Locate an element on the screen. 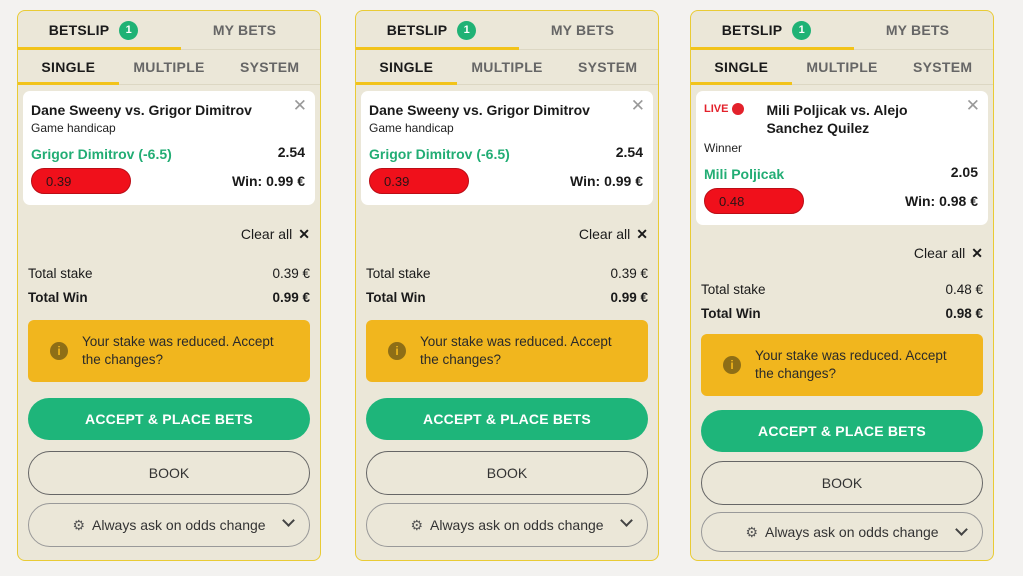  close-icon: ✕ is located at coordinates (642, 234).